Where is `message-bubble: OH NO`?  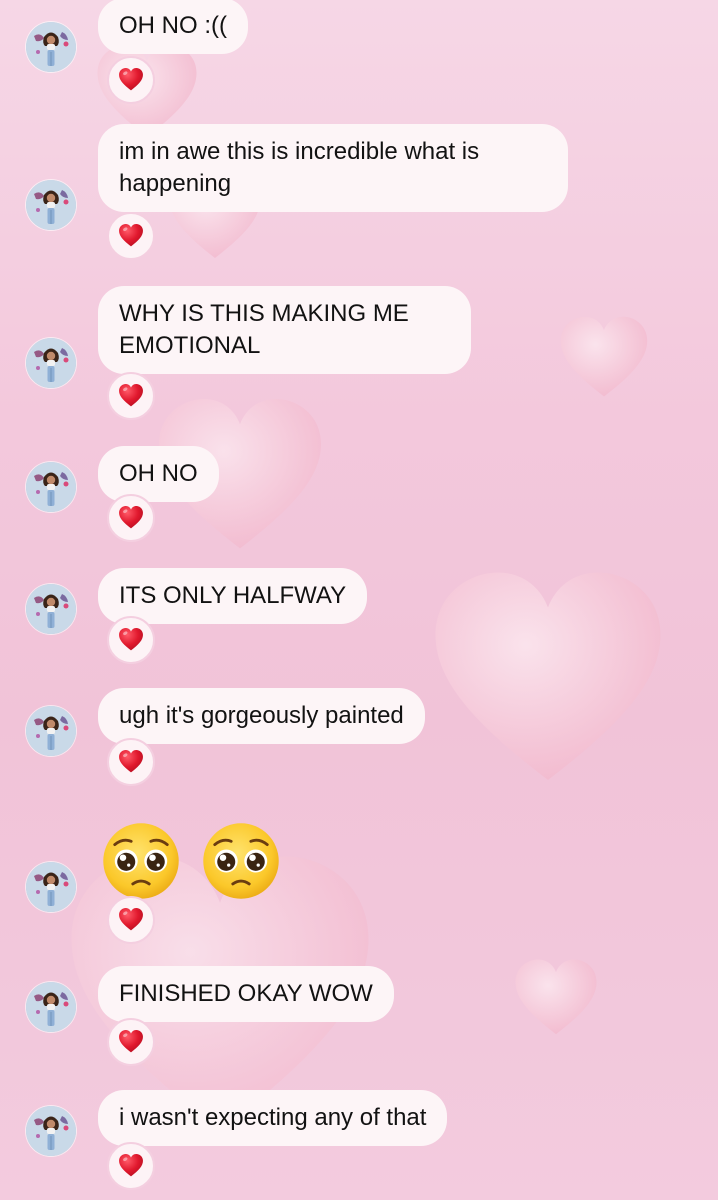
message-bubble: OH NO is located at coordinates (158, 474).